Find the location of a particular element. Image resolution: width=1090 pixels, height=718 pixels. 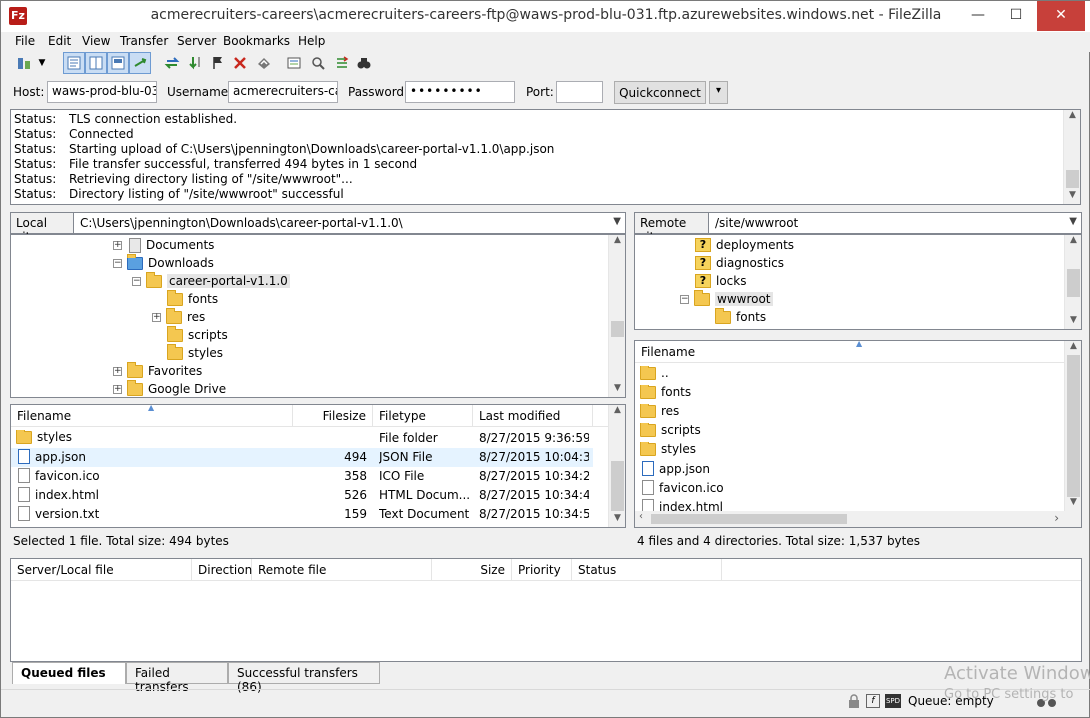

local-list-scrollbar: ▲ ▼ is located at coordinates (616, 466).